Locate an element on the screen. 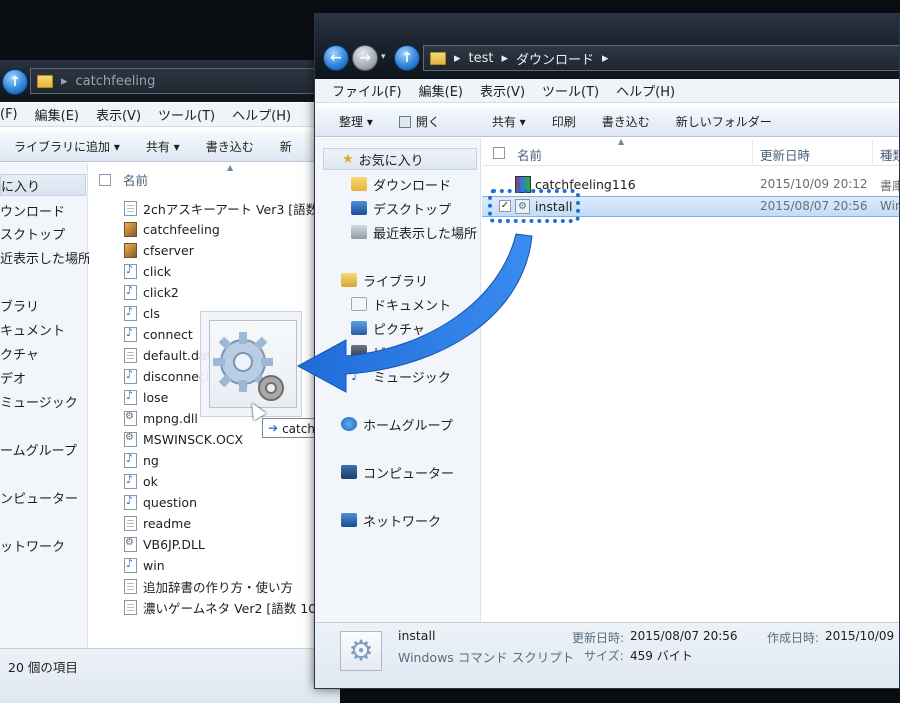 This screenshot has width=900, height=703. nav-network: ネットワーク is located at coordinates (391, 520).